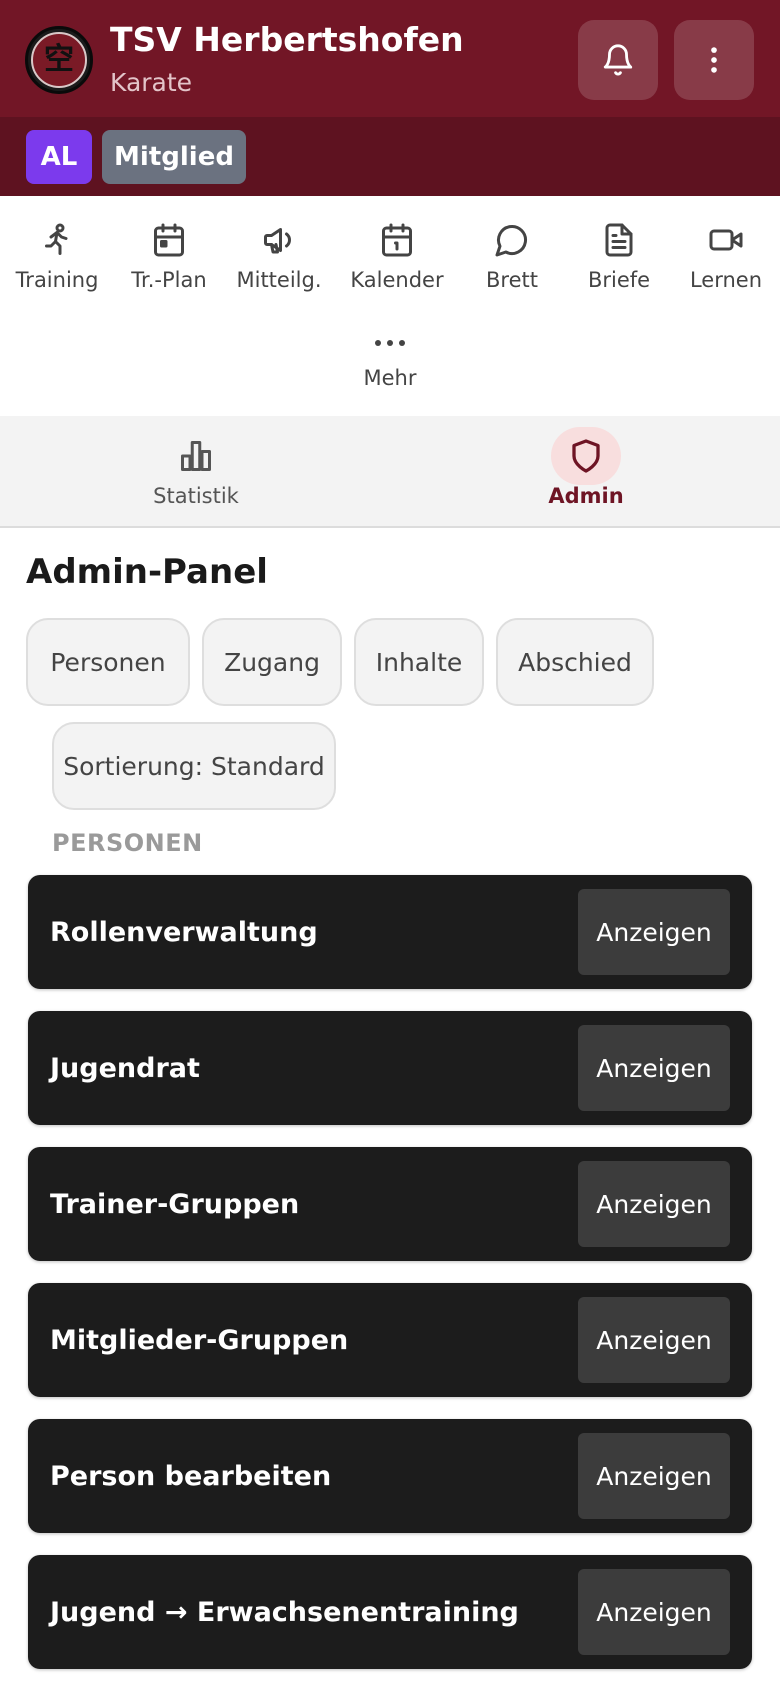 Image resolution: width=780 pixels, height=1688 pixels. I want to click on department-name: Karate, so click(151, 82).